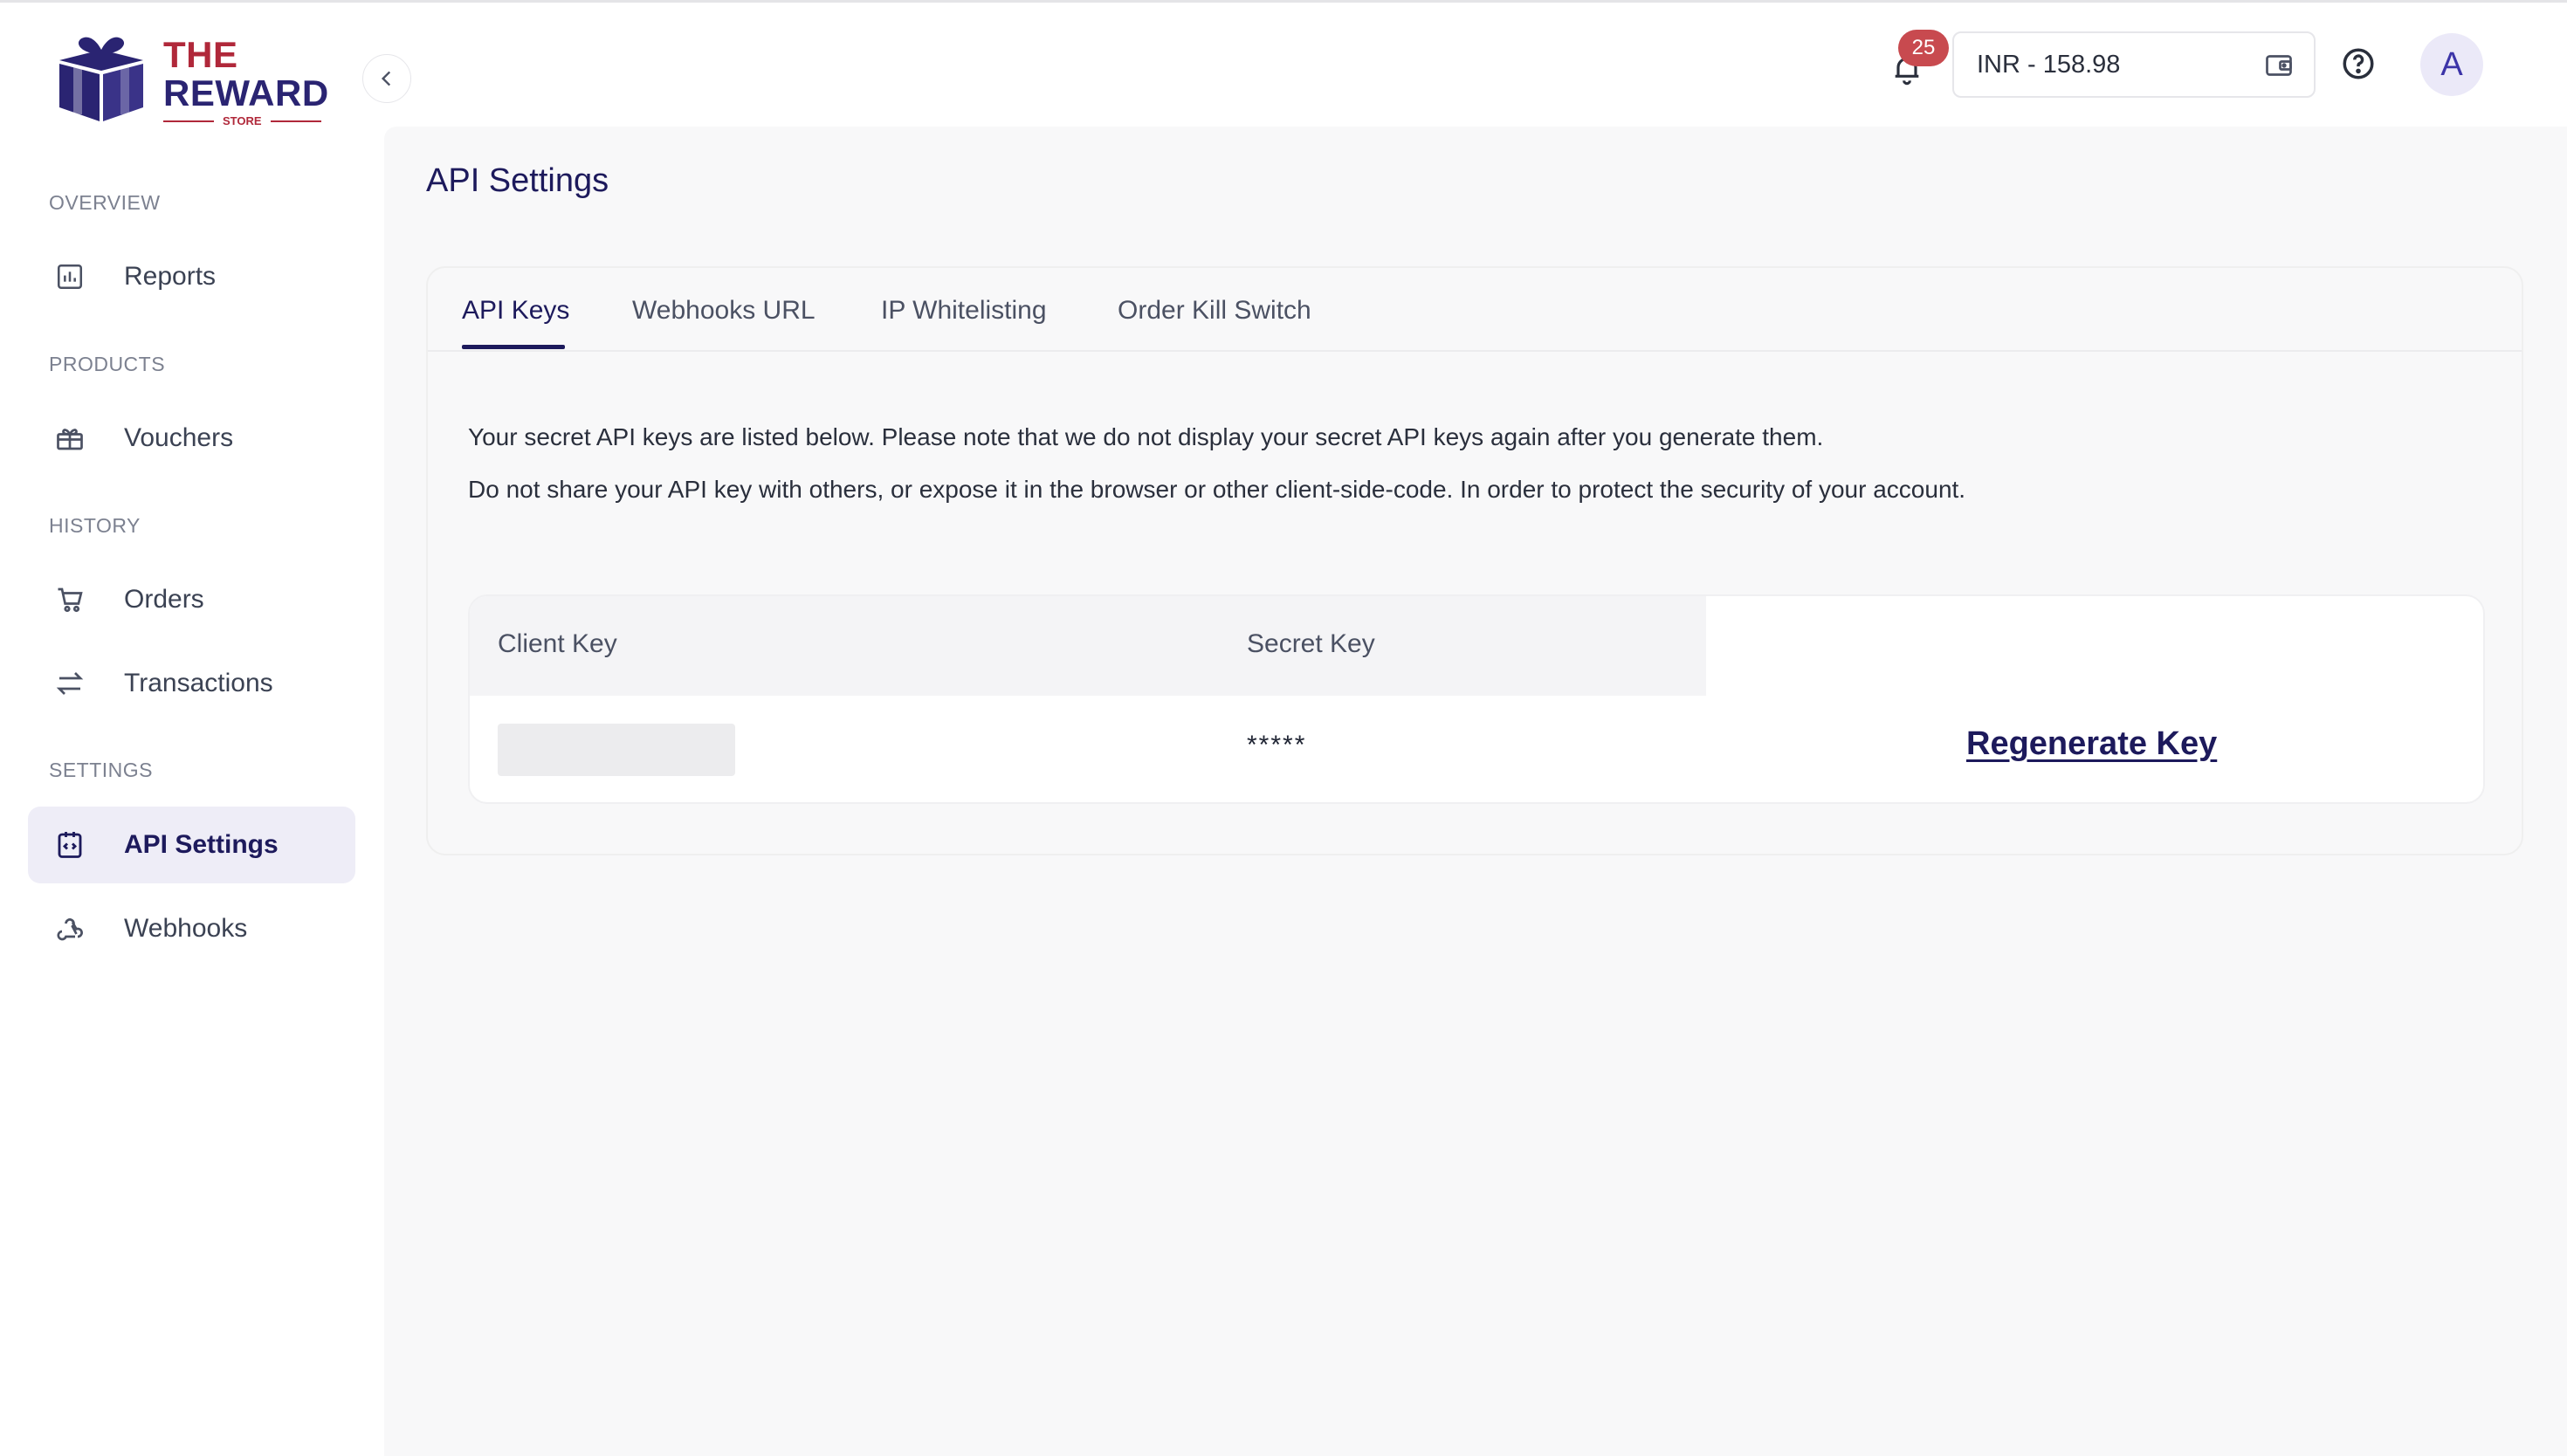  What do you see at coordinates (101, 770) in the screenshot?
I see `section-label-settings: SETTINGS` at bounding box center [101, 770].